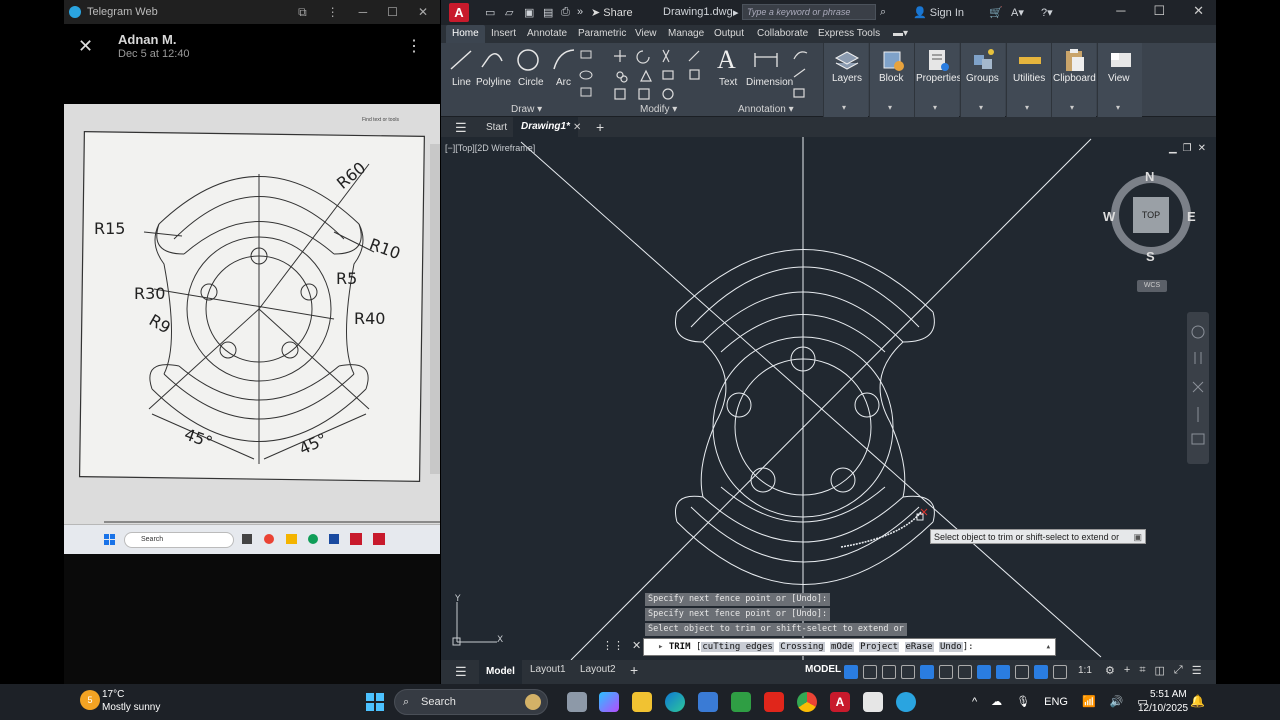  What do you see at coordinates (879, 647) in the screenshot?
I see `cmd-option-project: Project` at bounding box center [879, 647].